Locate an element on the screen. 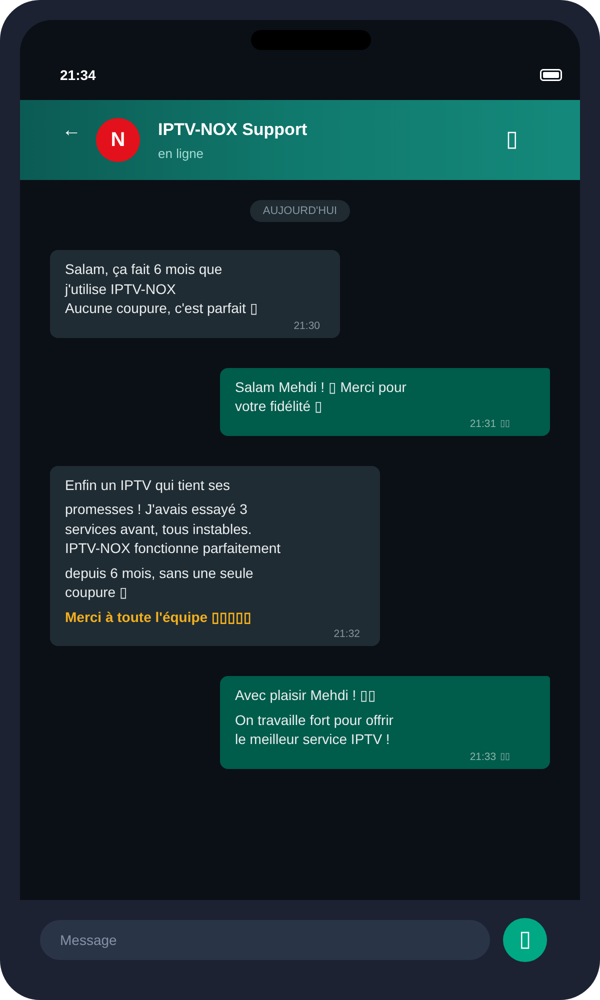 Image resolution: width=600 pixels, height=1000 pixels. message-time: 21:33 is located at coordinates (483, 756).